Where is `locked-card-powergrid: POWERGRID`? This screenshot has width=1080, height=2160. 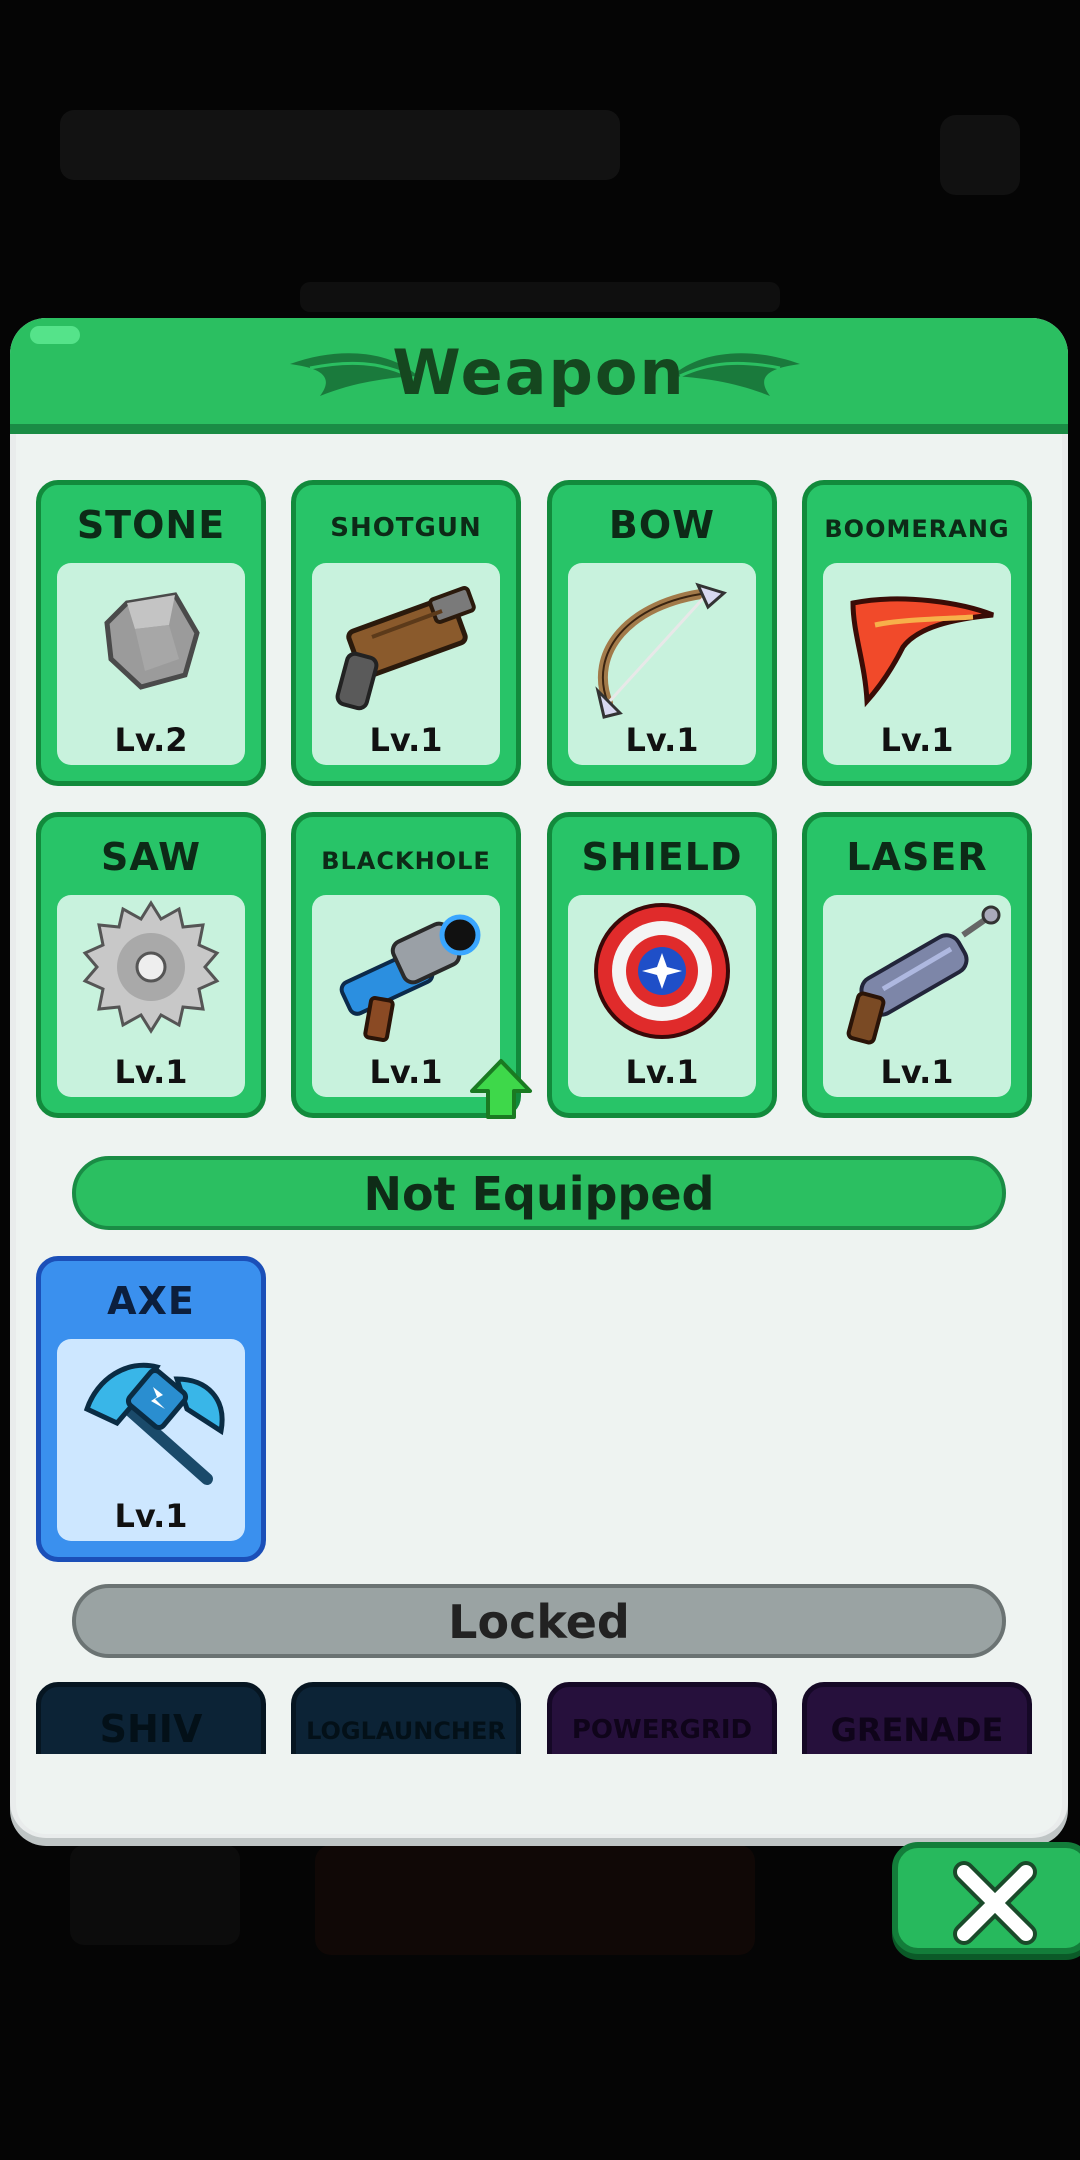
locked-card-powergrid: POWERGRID is located at coordinates (662, 1718).